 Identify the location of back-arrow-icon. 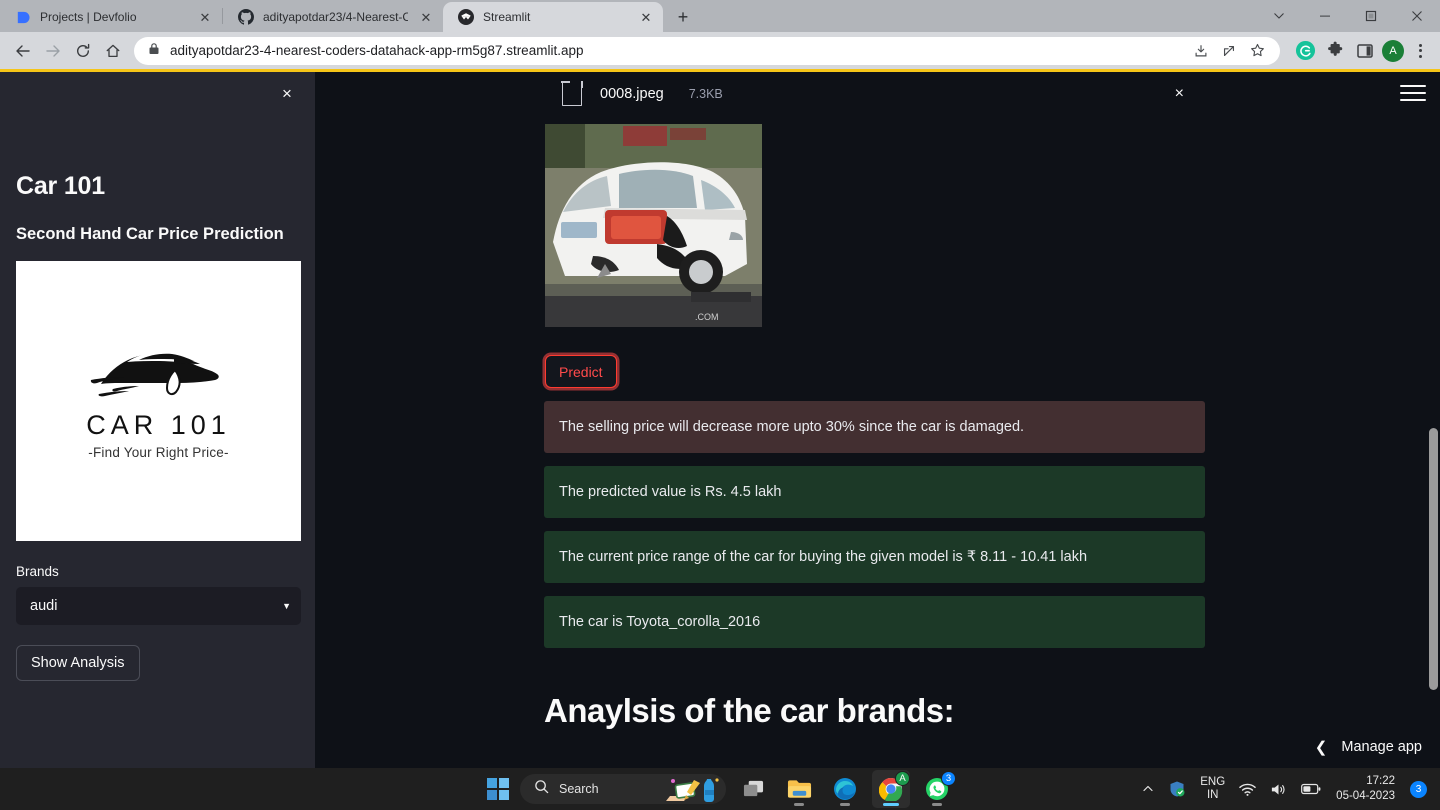
(23, 51).